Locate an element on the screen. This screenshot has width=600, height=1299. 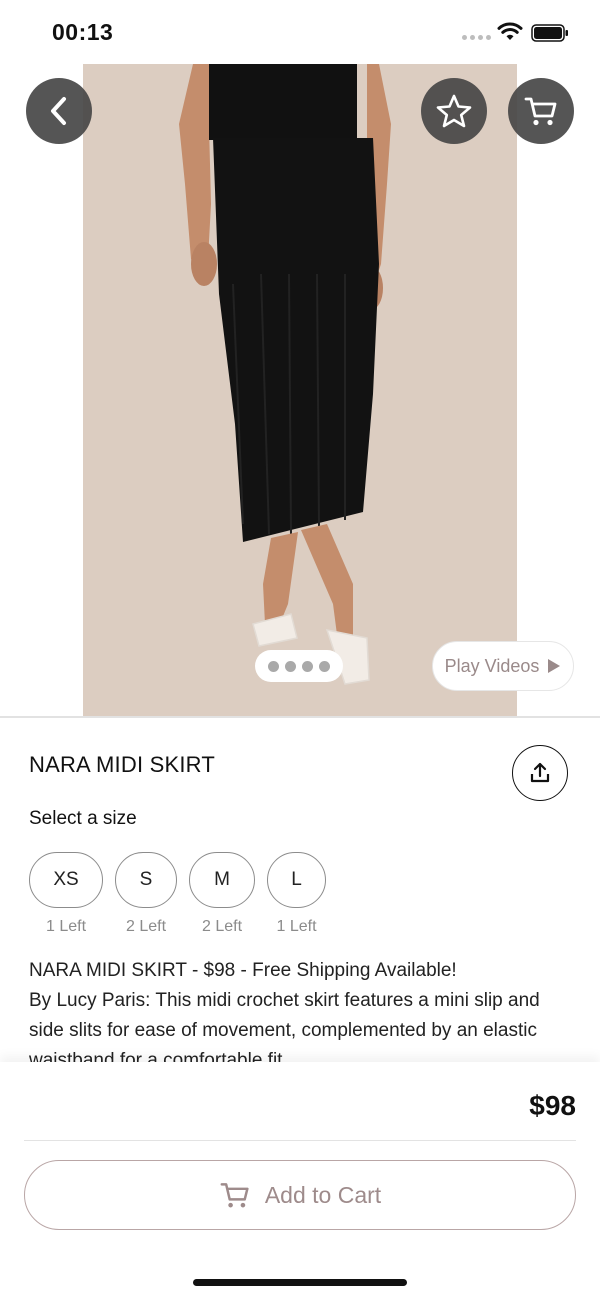
size-stock-m: 2 Left is located at coordinates (222, 926).